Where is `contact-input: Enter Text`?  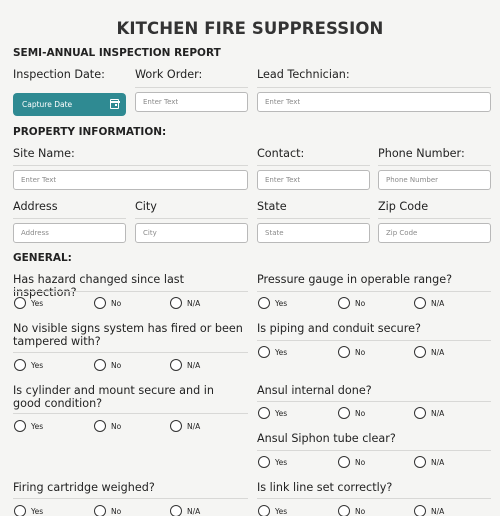
contact-input: Enter Text is located at coordinates (313, 180).